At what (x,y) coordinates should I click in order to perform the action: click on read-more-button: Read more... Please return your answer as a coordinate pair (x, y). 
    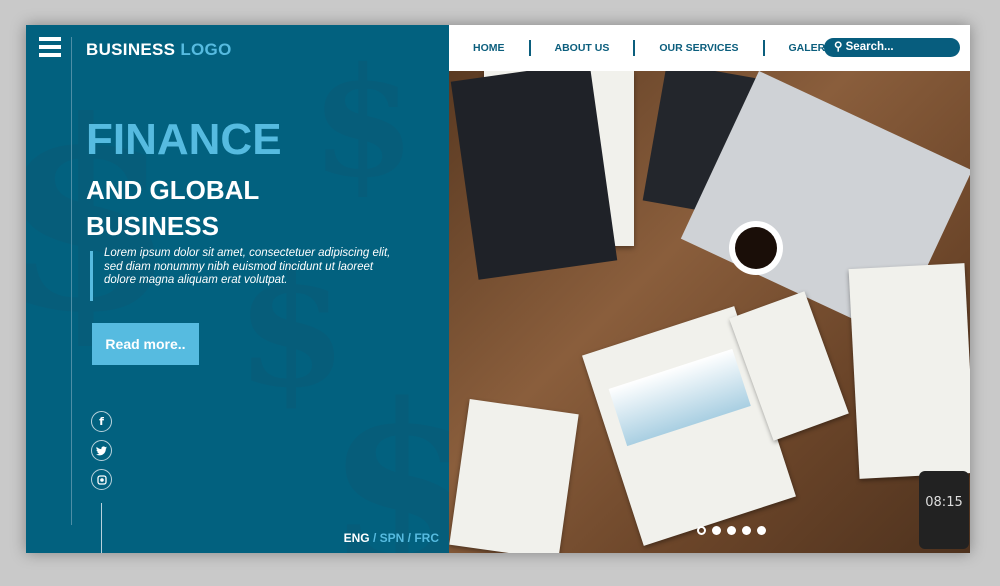
    Looking at the image, I should click on (145, 344).